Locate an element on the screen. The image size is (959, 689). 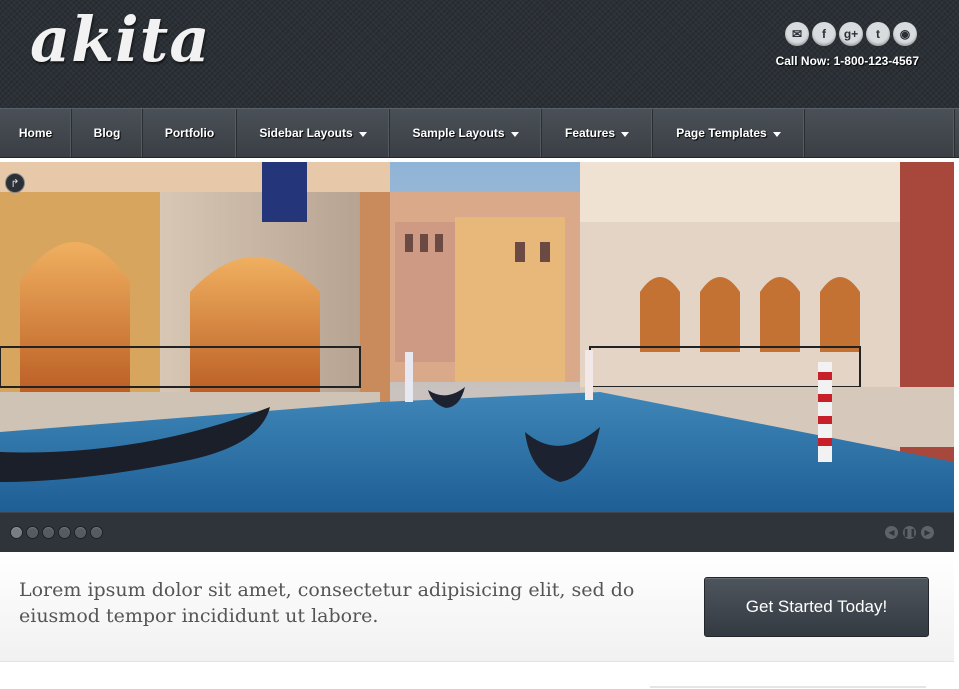
nav-item-features: Features is located at coordinates (597, 133).